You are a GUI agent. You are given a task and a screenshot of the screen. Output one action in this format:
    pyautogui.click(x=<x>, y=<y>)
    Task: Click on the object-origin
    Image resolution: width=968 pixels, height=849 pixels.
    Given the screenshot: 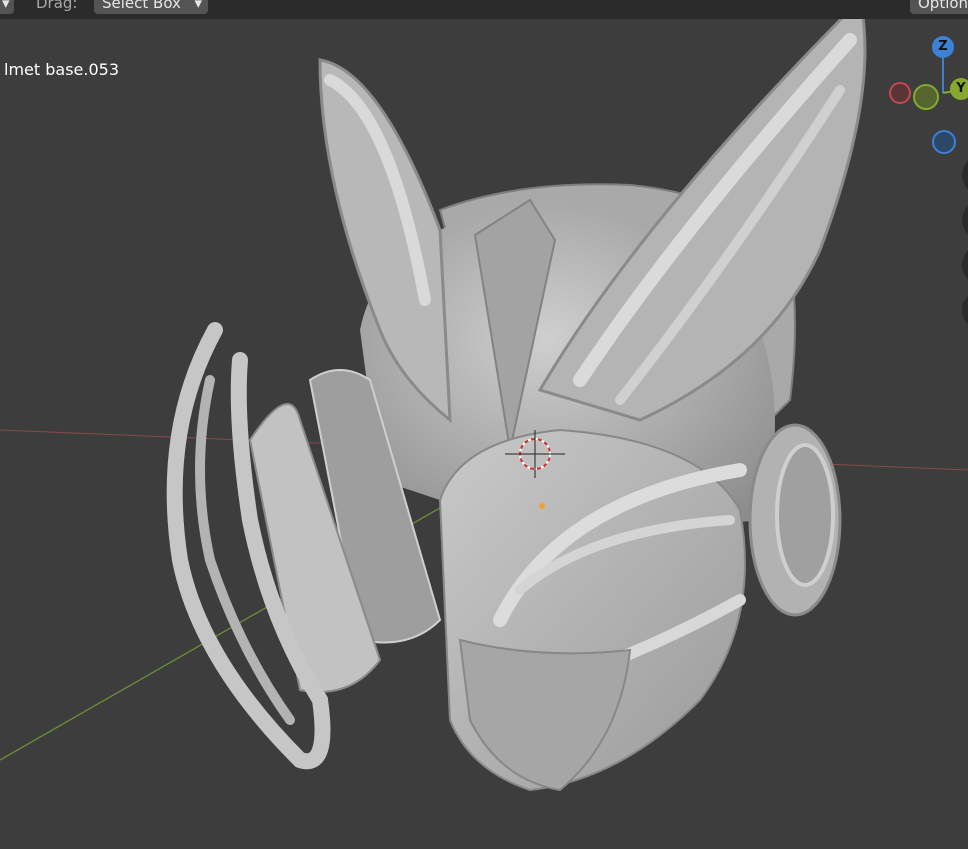 What is the action you would take?
    pyautogui.click(x=542, y=506)
    